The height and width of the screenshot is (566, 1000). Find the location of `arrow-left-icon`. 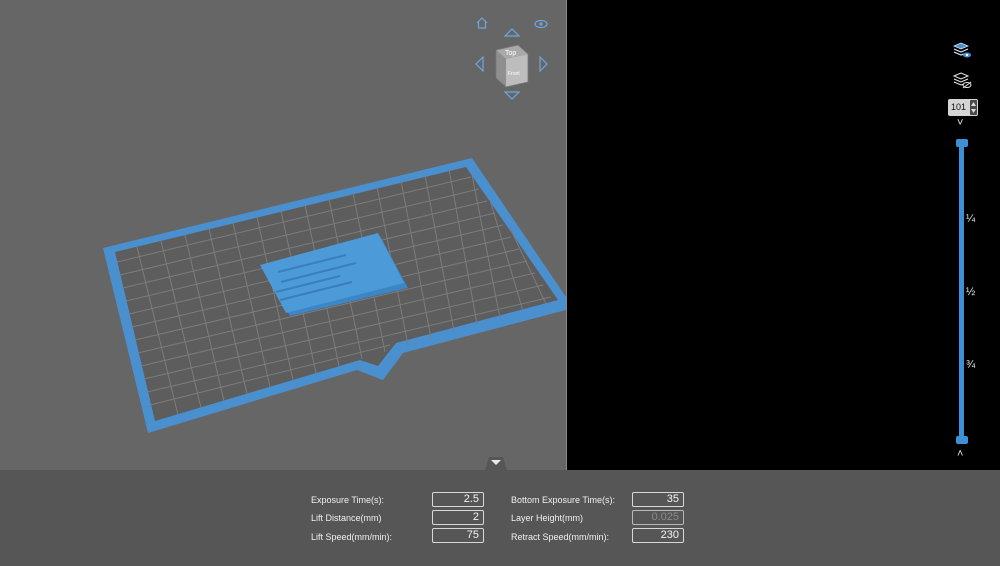

arrow-left-icon is located at coordinates (479, 64).